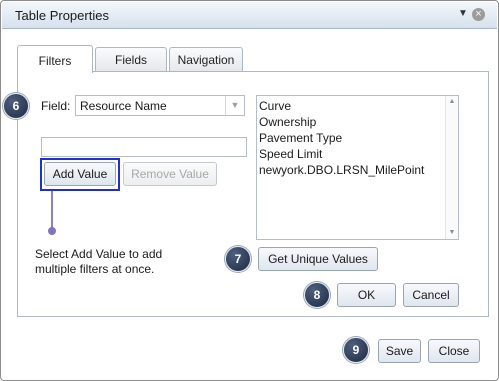 The image size is (499, 381). Describe the element at coordinates (52, 210) in the screenshot. I see `callout-connector-line` at that location.